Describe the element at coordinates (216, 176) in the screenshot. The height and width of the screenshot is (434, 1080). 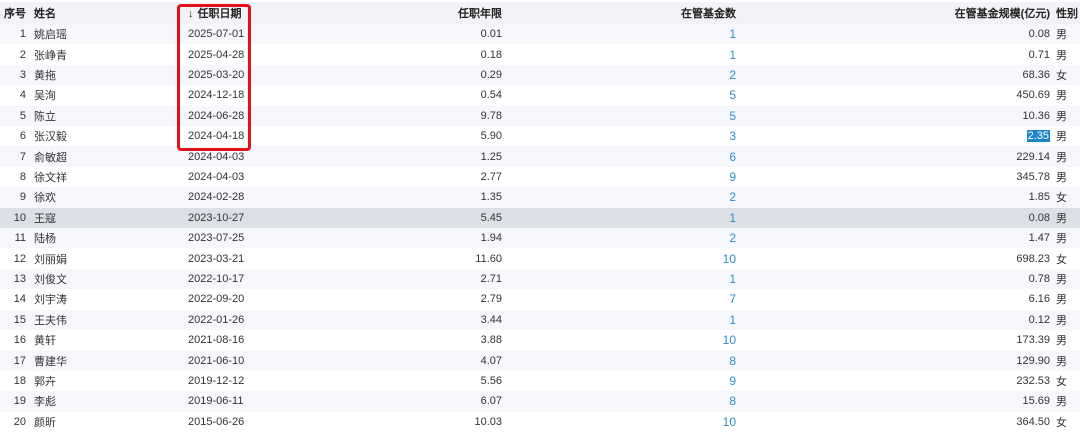
I see `start-date: 2024-04-03` at that location.